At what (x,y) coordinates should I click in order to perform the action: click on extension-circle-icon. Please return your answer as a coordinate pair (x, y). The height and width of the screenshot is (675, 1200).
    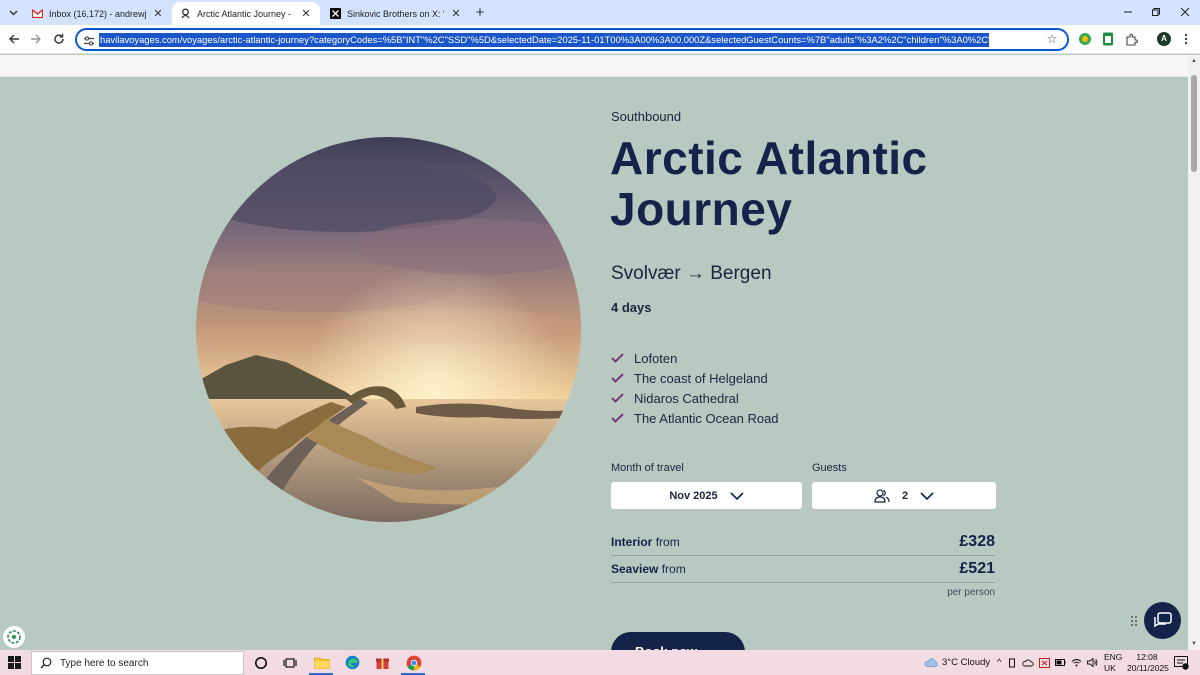
    Looking at the image, I should click on (1085, 39).